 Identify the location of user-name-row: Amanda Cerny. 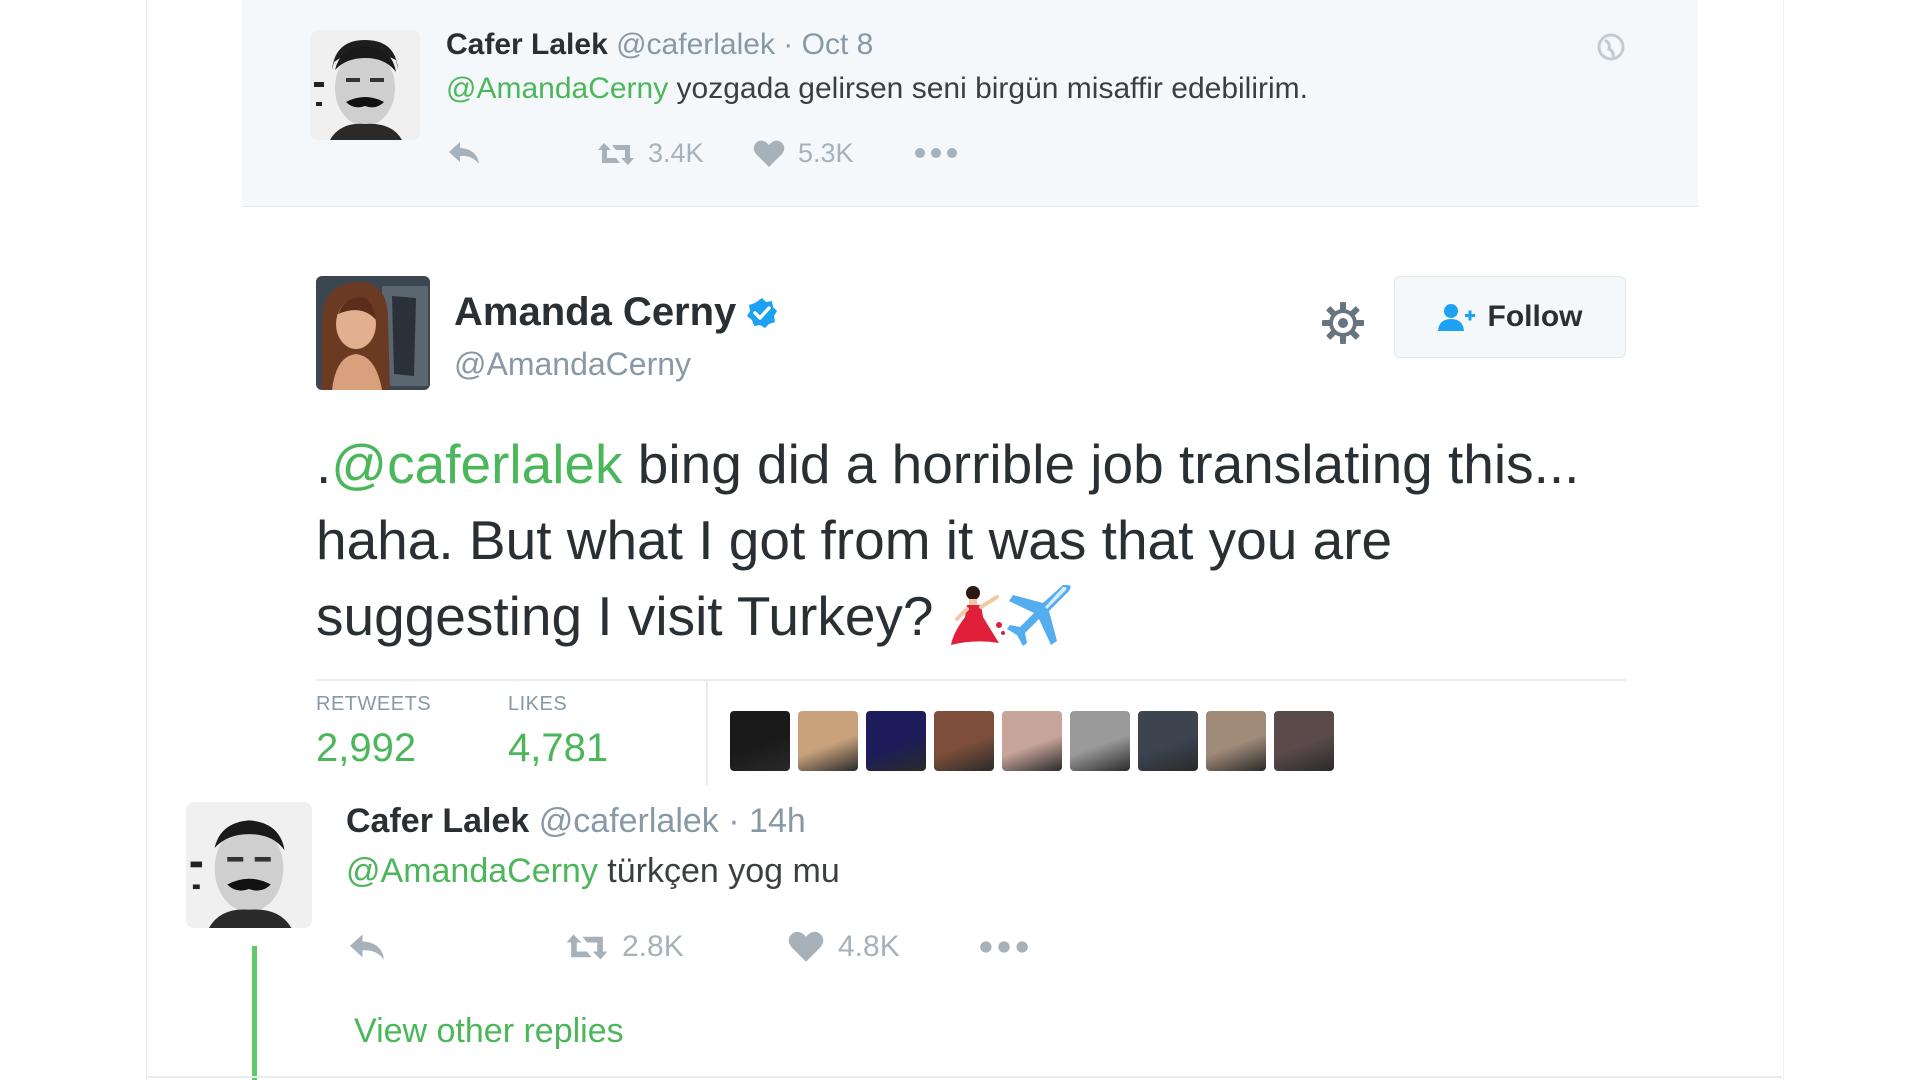
(616, 312).